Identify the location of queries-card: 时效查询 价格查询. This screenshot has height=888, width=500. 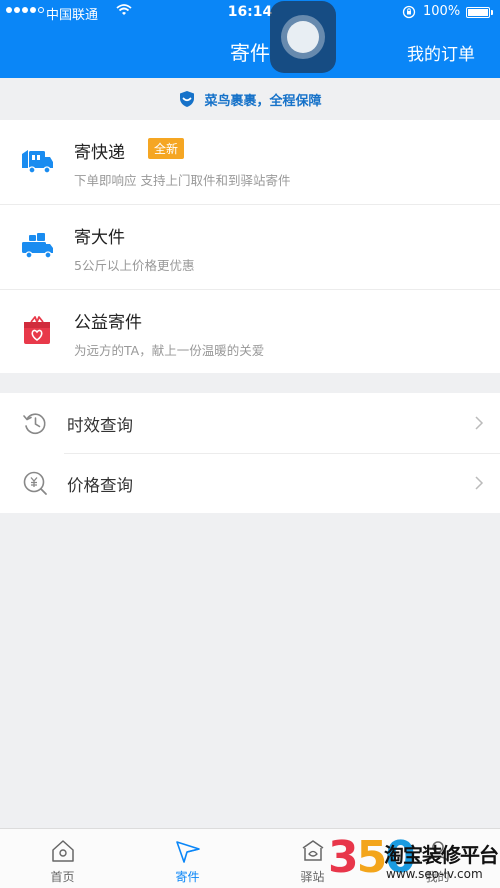
(250, 453).